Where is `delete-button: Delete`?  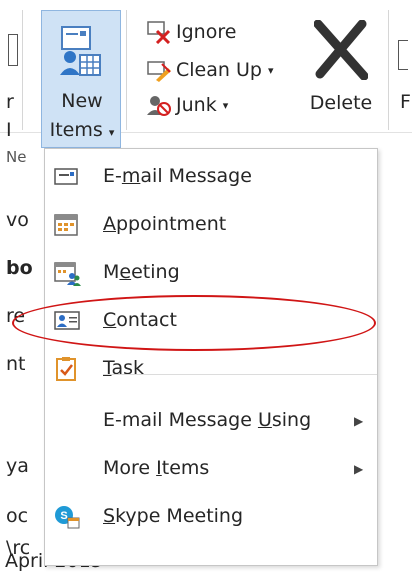
delete-button: Delete is located at coordinates (341, 64).